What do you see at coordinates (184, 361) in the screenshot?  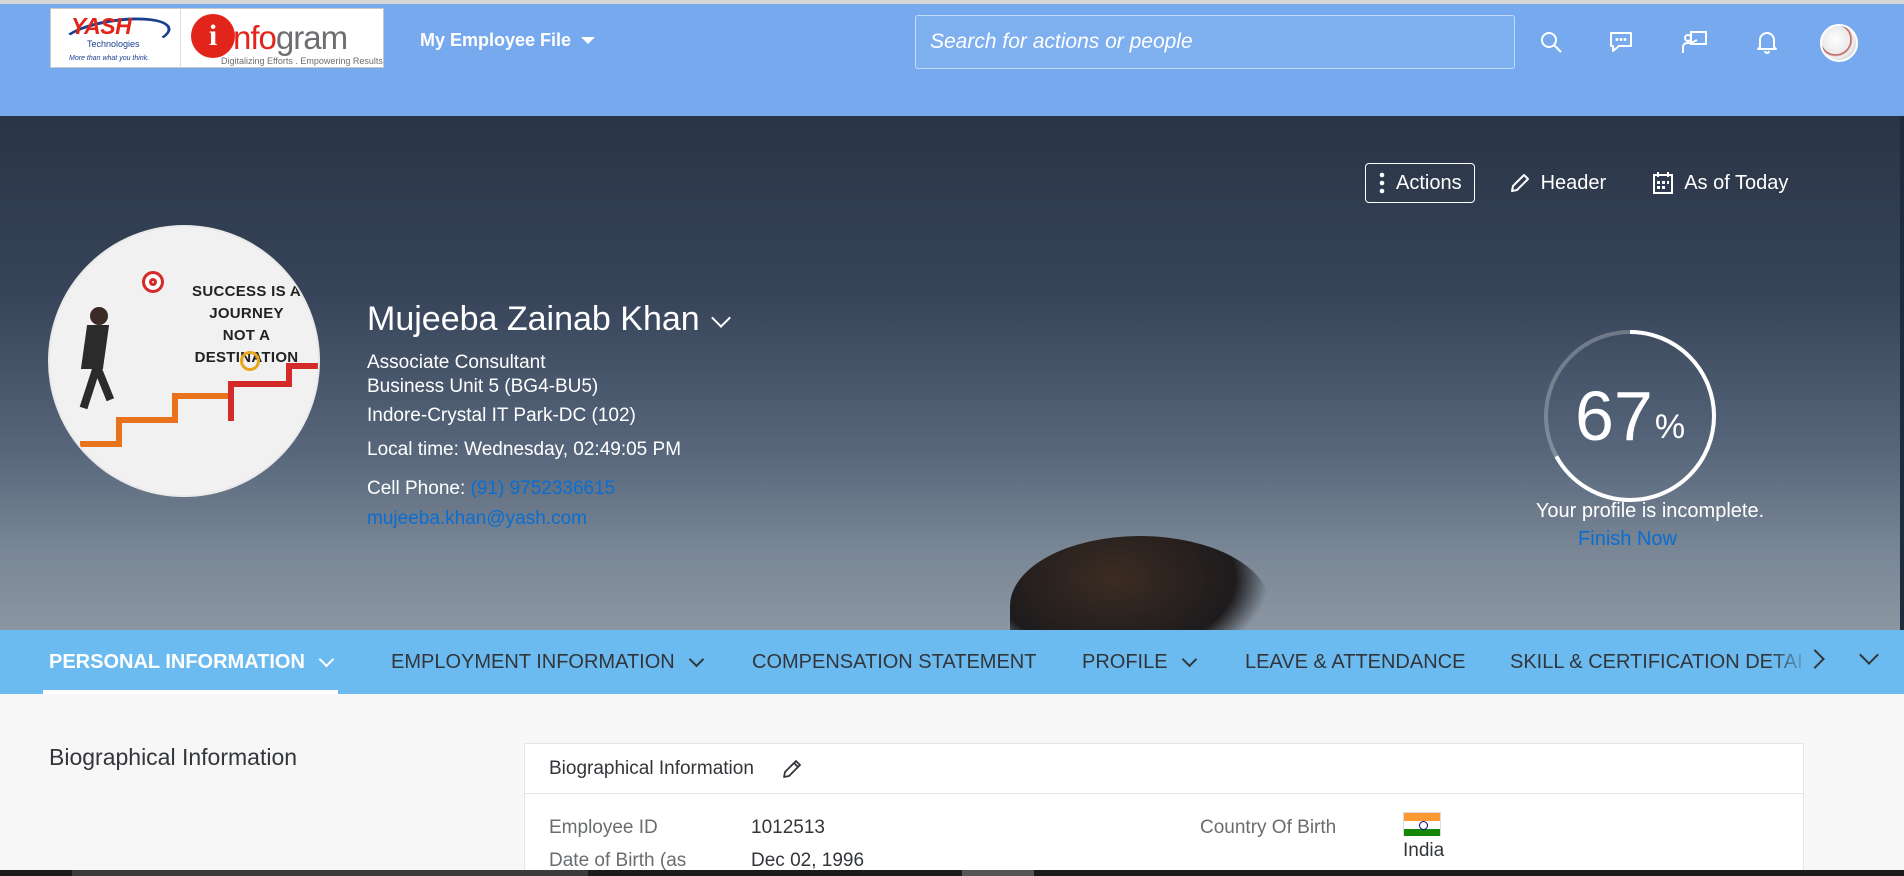 I see `profile-photo: SUCCESS IS A JOURNEY NOT A DESTINATION` at bounding box center [184, 361].